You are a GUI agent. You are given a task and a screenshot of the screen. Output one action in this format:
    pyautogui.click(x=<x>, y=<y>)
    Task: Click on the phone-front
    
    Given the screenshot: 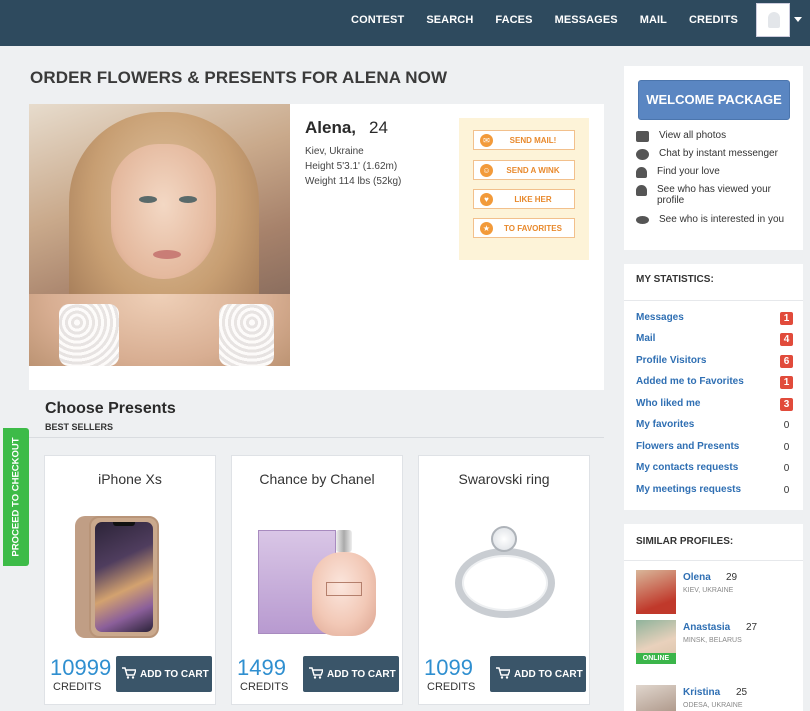 What is the action you would take?
    pyautogui.click(x=124, y=577)
    